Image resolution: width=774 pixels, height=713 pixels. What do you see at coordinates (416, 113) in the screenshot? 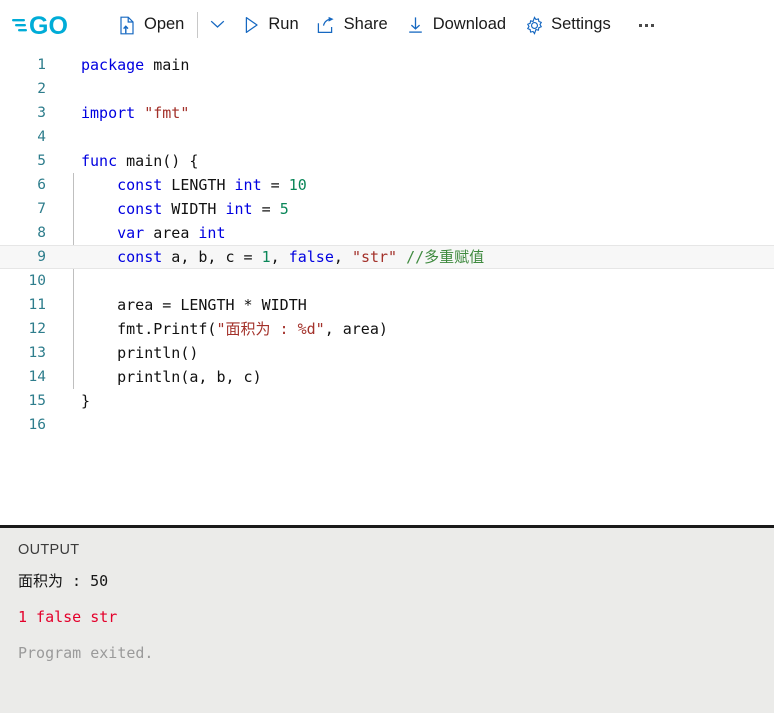
I see `code-line-content: import "fmt"` at bounding box center [416, 113].